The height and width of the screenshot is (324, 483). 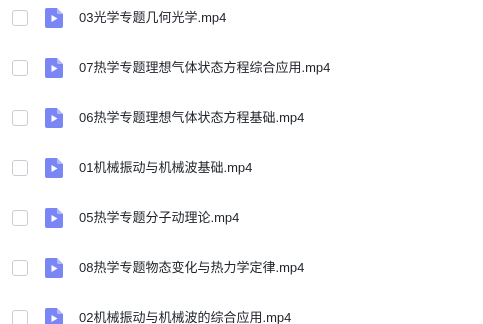 I want to click on file-row: 03光学专题几何光学.mp4, so click(x=241, y=19).